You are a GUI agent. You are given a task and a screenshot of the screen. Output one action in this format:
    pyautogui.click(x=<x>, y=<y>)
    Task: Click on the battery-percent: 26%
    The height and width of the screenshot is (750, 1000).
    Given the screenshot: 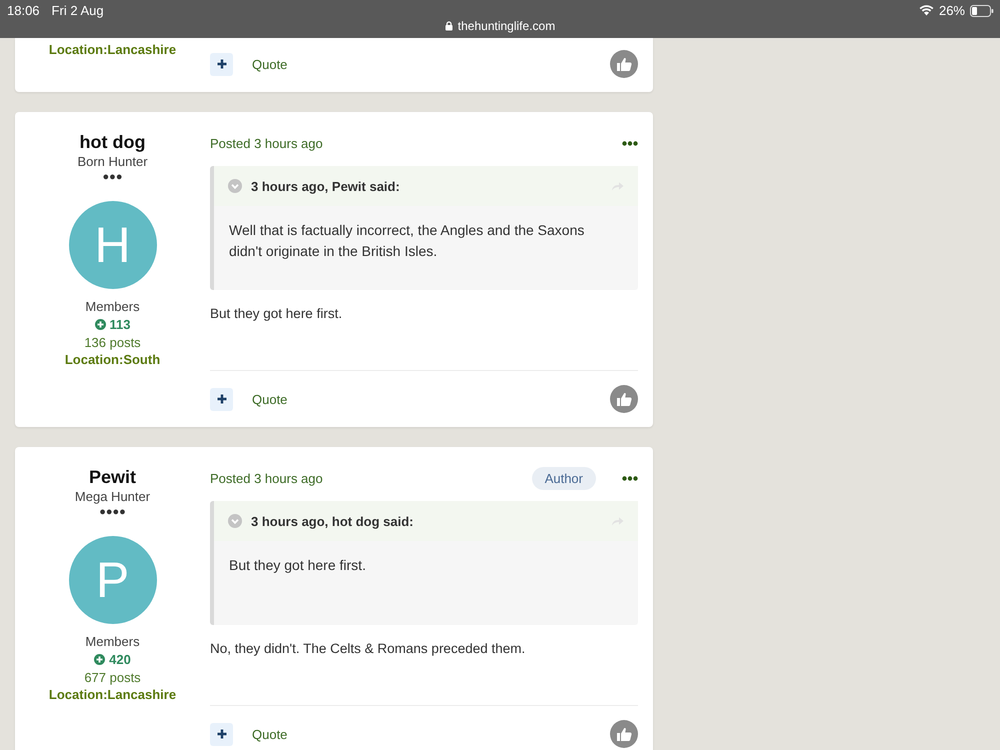 What is the action you would take?
    pyautogui.click(x=951, y=10)
    